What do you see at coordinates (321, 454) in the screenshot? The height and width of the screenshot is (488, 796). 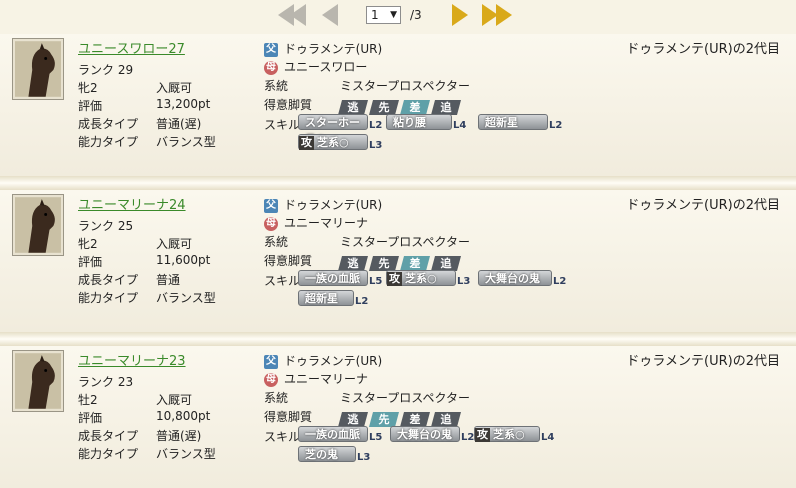 I see `skill-name: 芝の鬼` at bounding box center [321, 454].